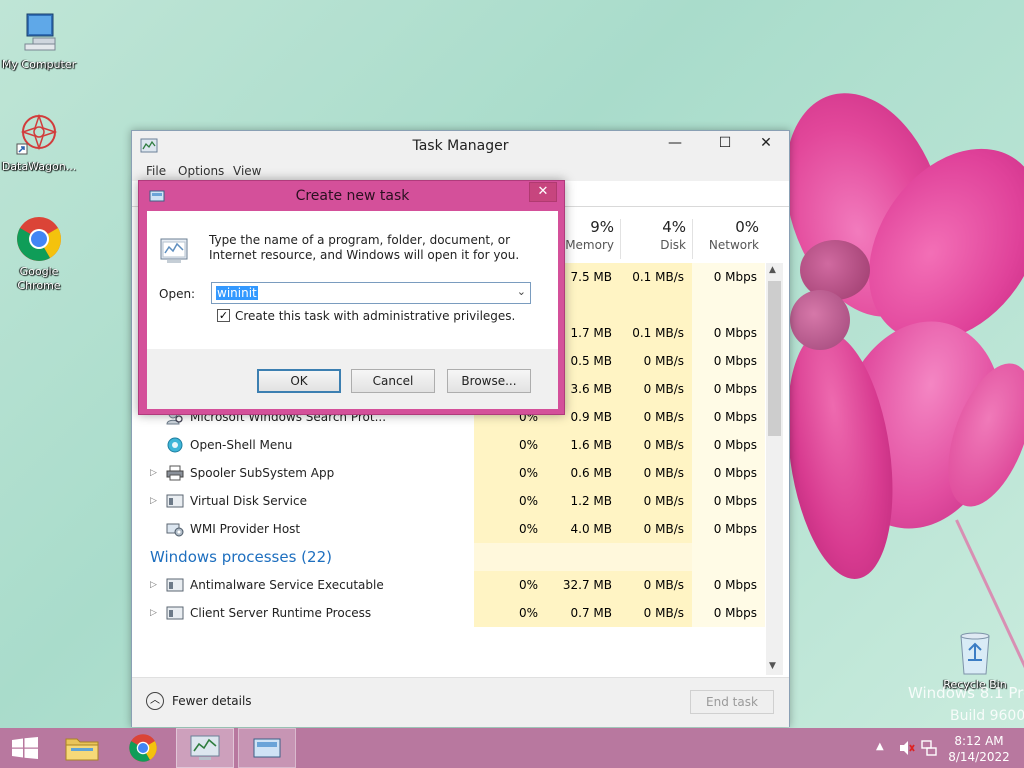 Image resolution: width=1024 pixels, height=768 pixels. What do you see at coordinates (907, 749) in the screenshot?
I see `volume-muted-icon` at bounding box center [907, 749].